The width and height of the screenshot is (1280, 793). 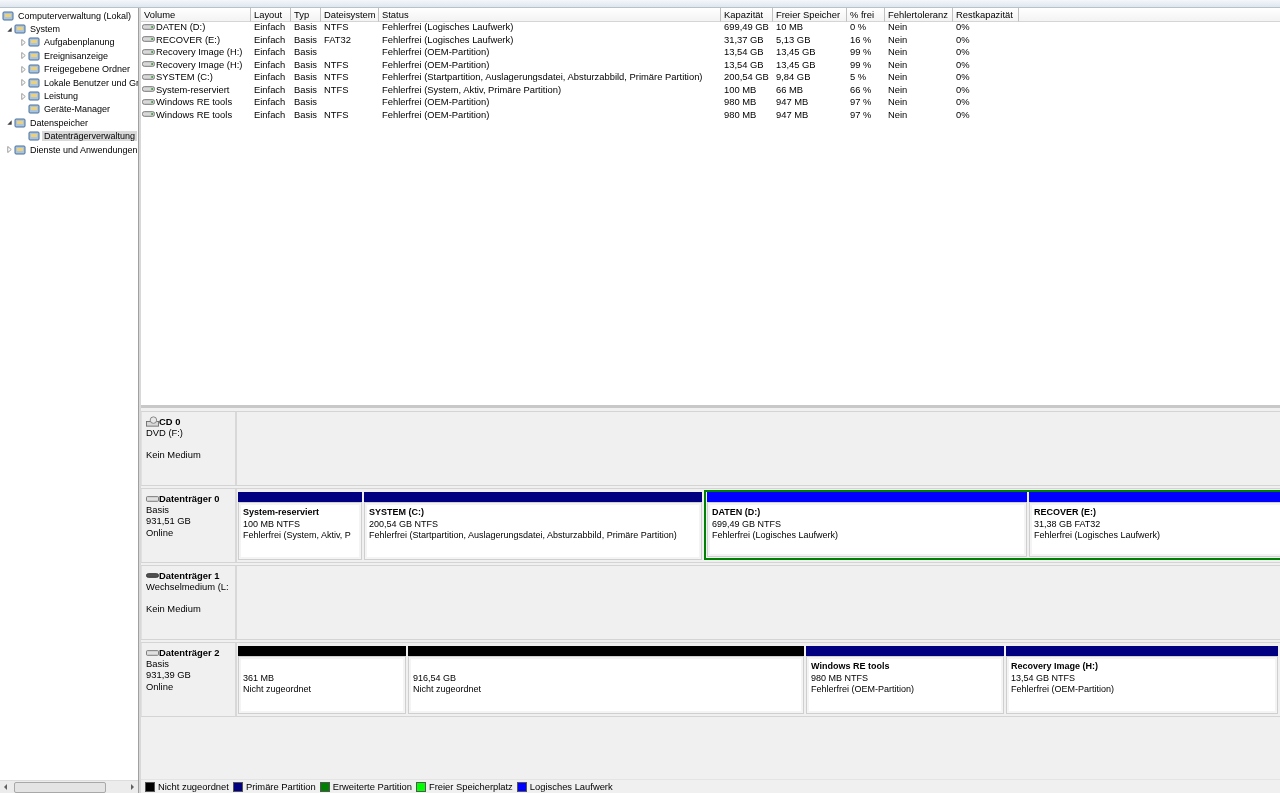 What do you see at coordinates (350, 15) in the screenshot?
I see `column-header: Dateisystem` at bounding box center [350, 15].